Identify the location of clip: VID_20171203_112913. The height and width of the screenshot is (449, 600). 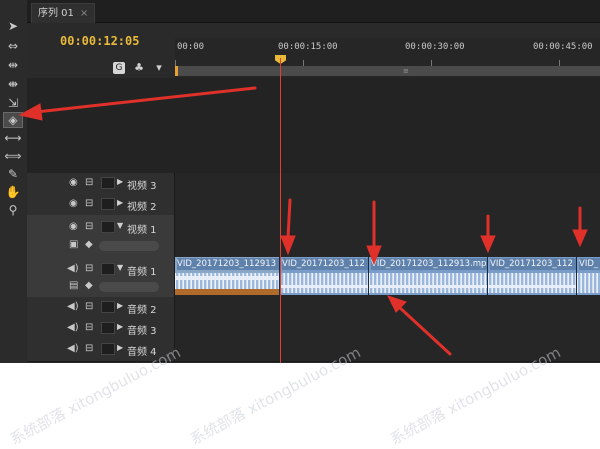
(227, 276).